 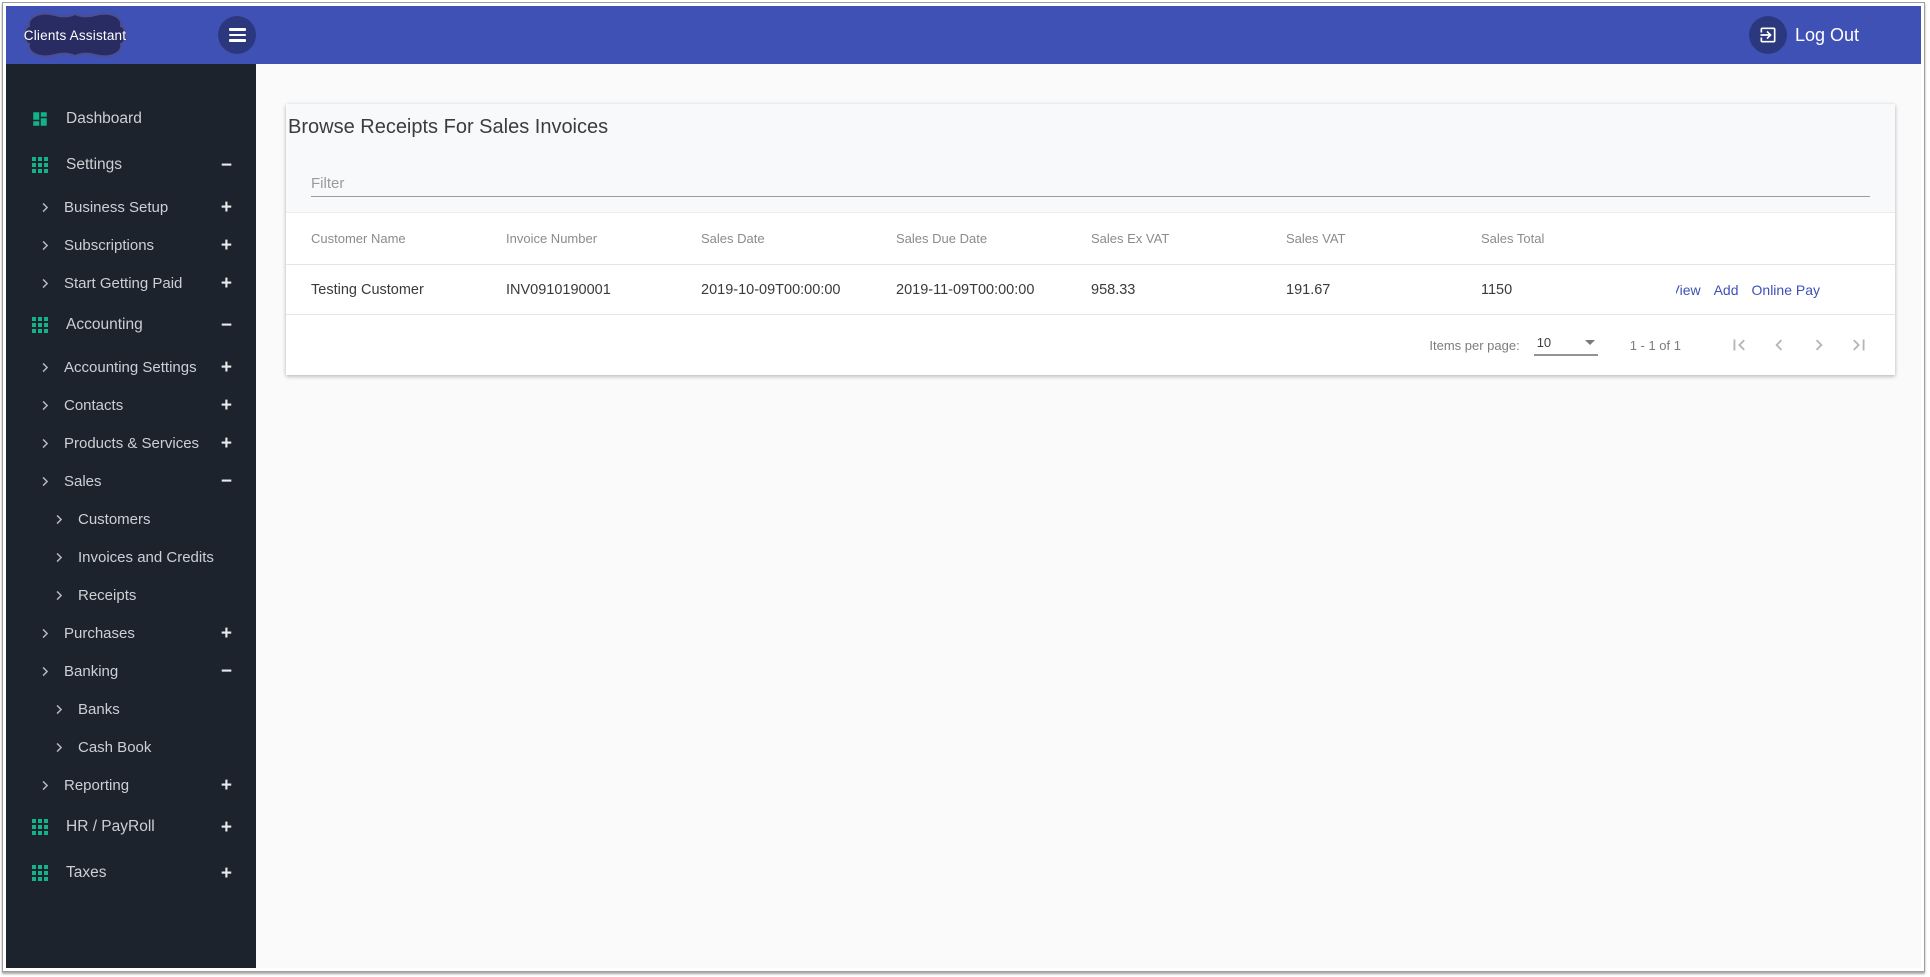 I want to click on cell-sales-ex-vat: 958.33, so click(x=1113, y=289).